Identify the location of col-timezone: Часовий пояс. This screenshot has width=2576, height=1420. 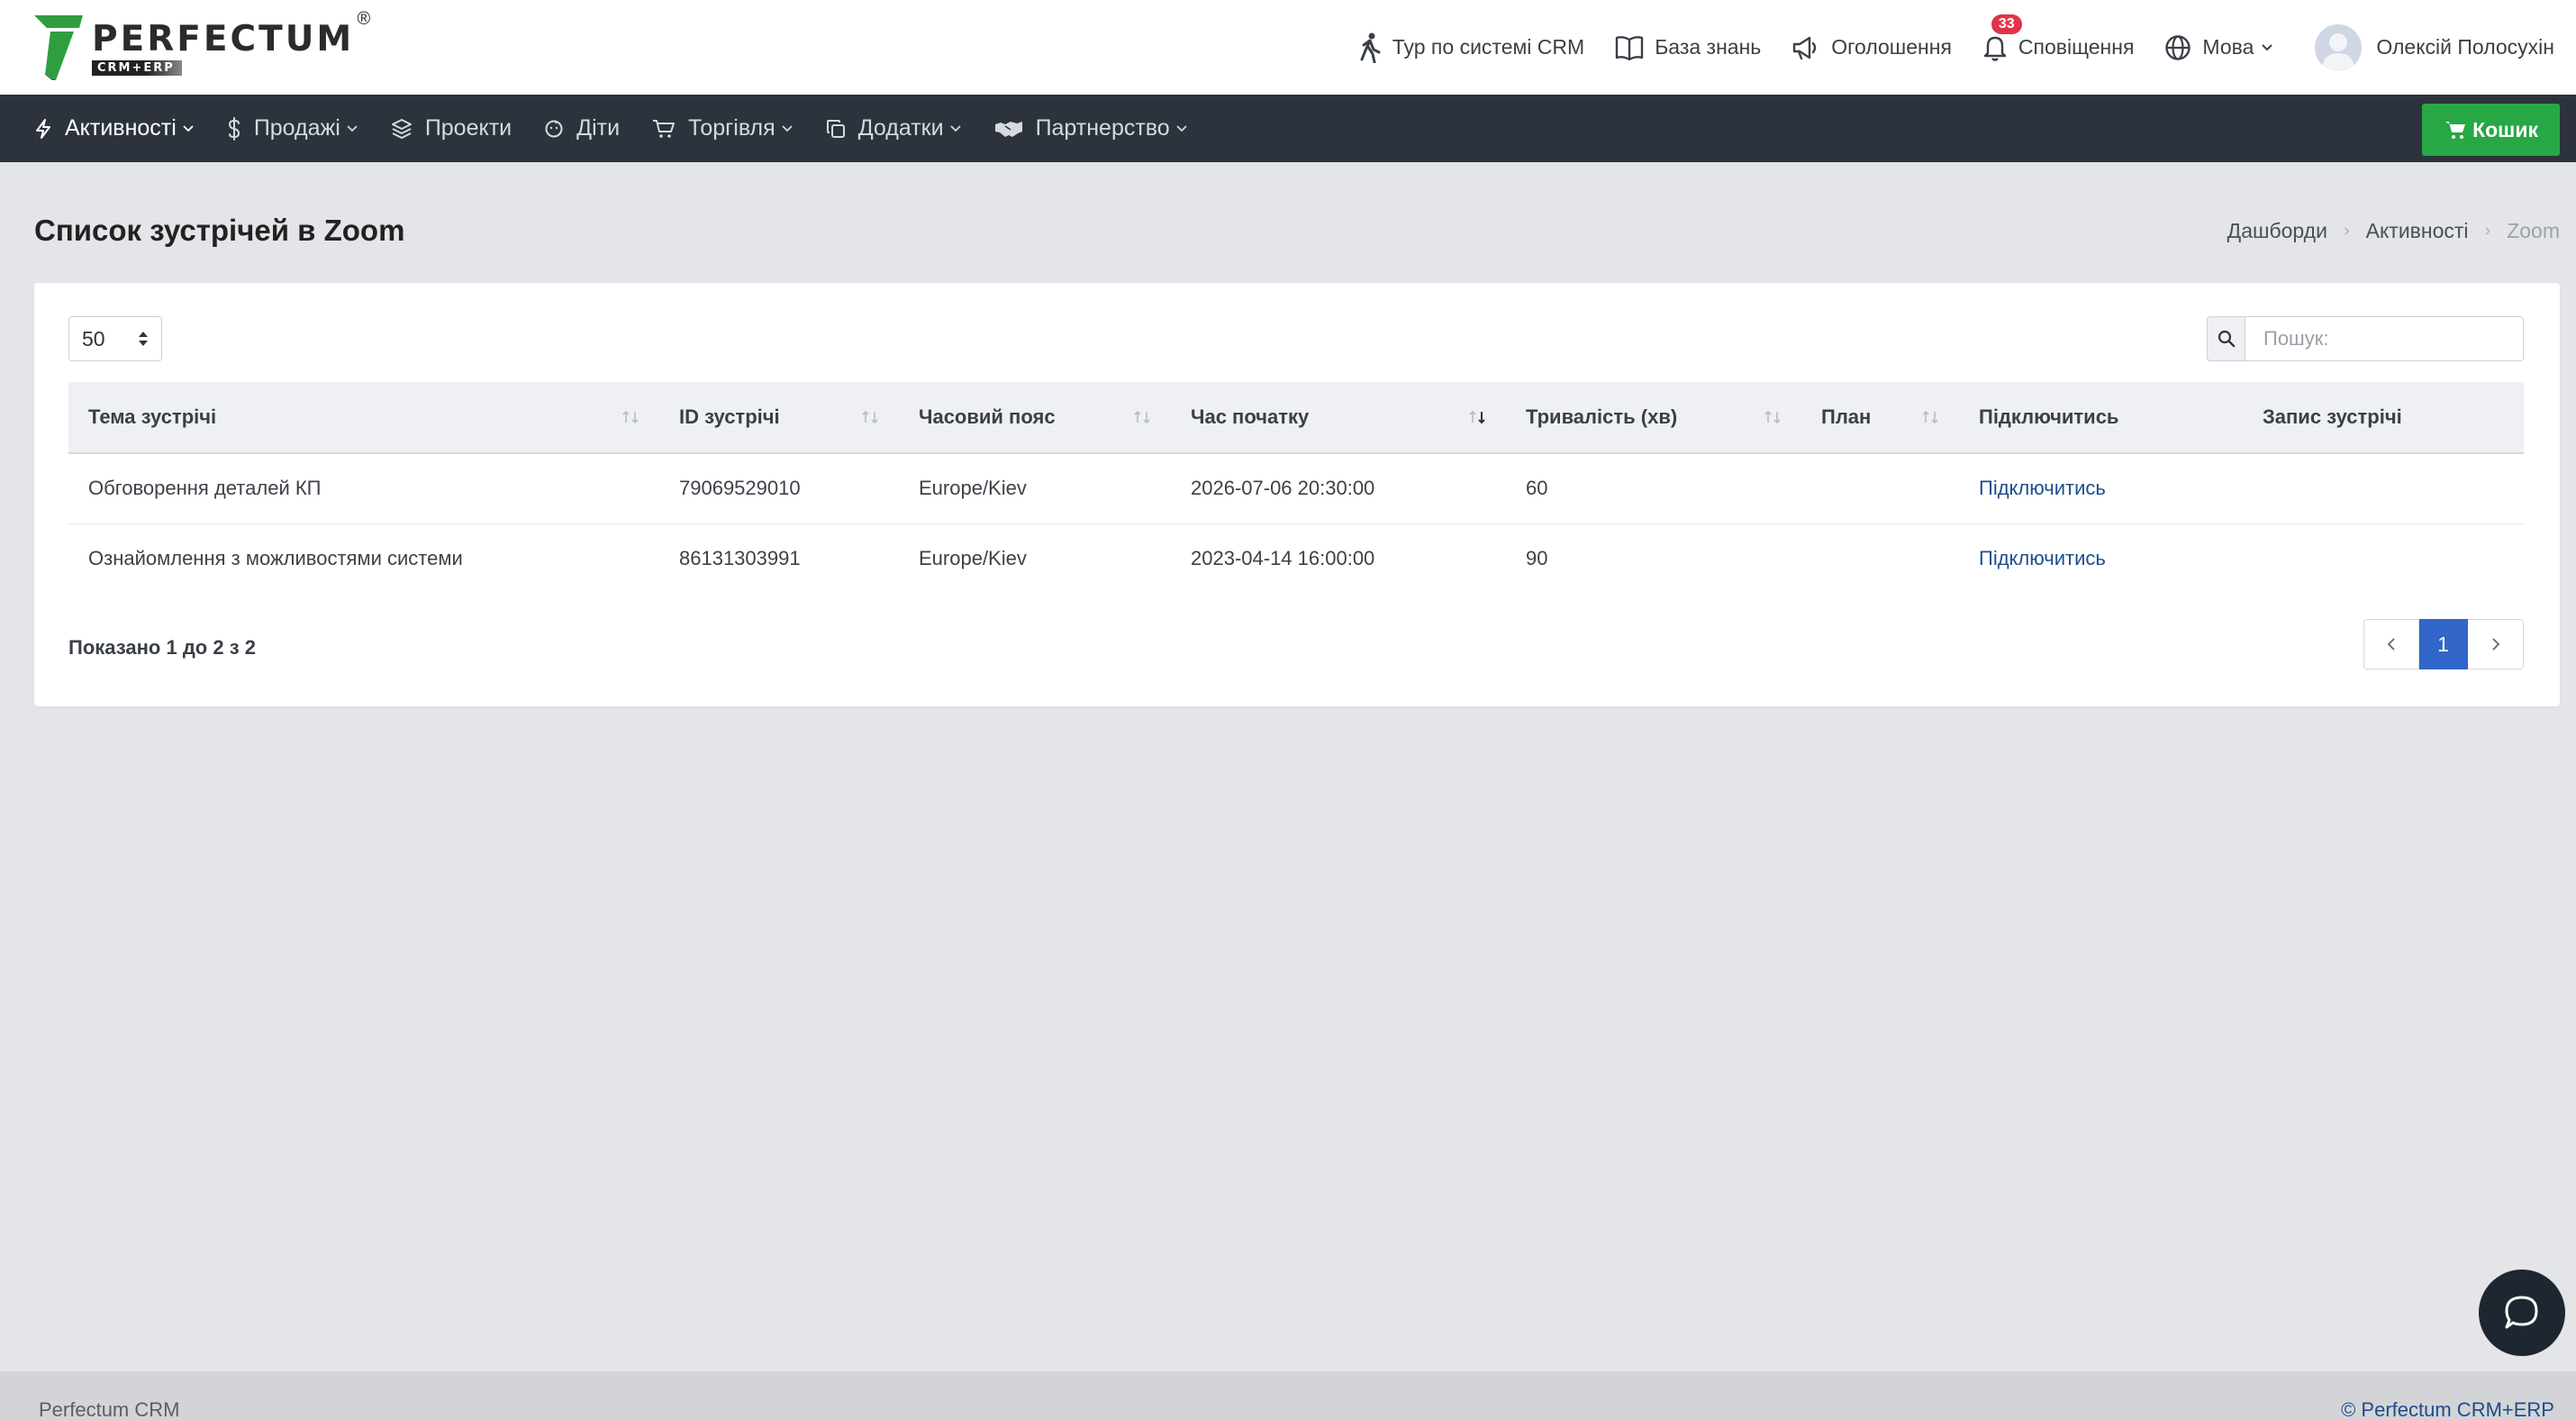
(1035, 417).